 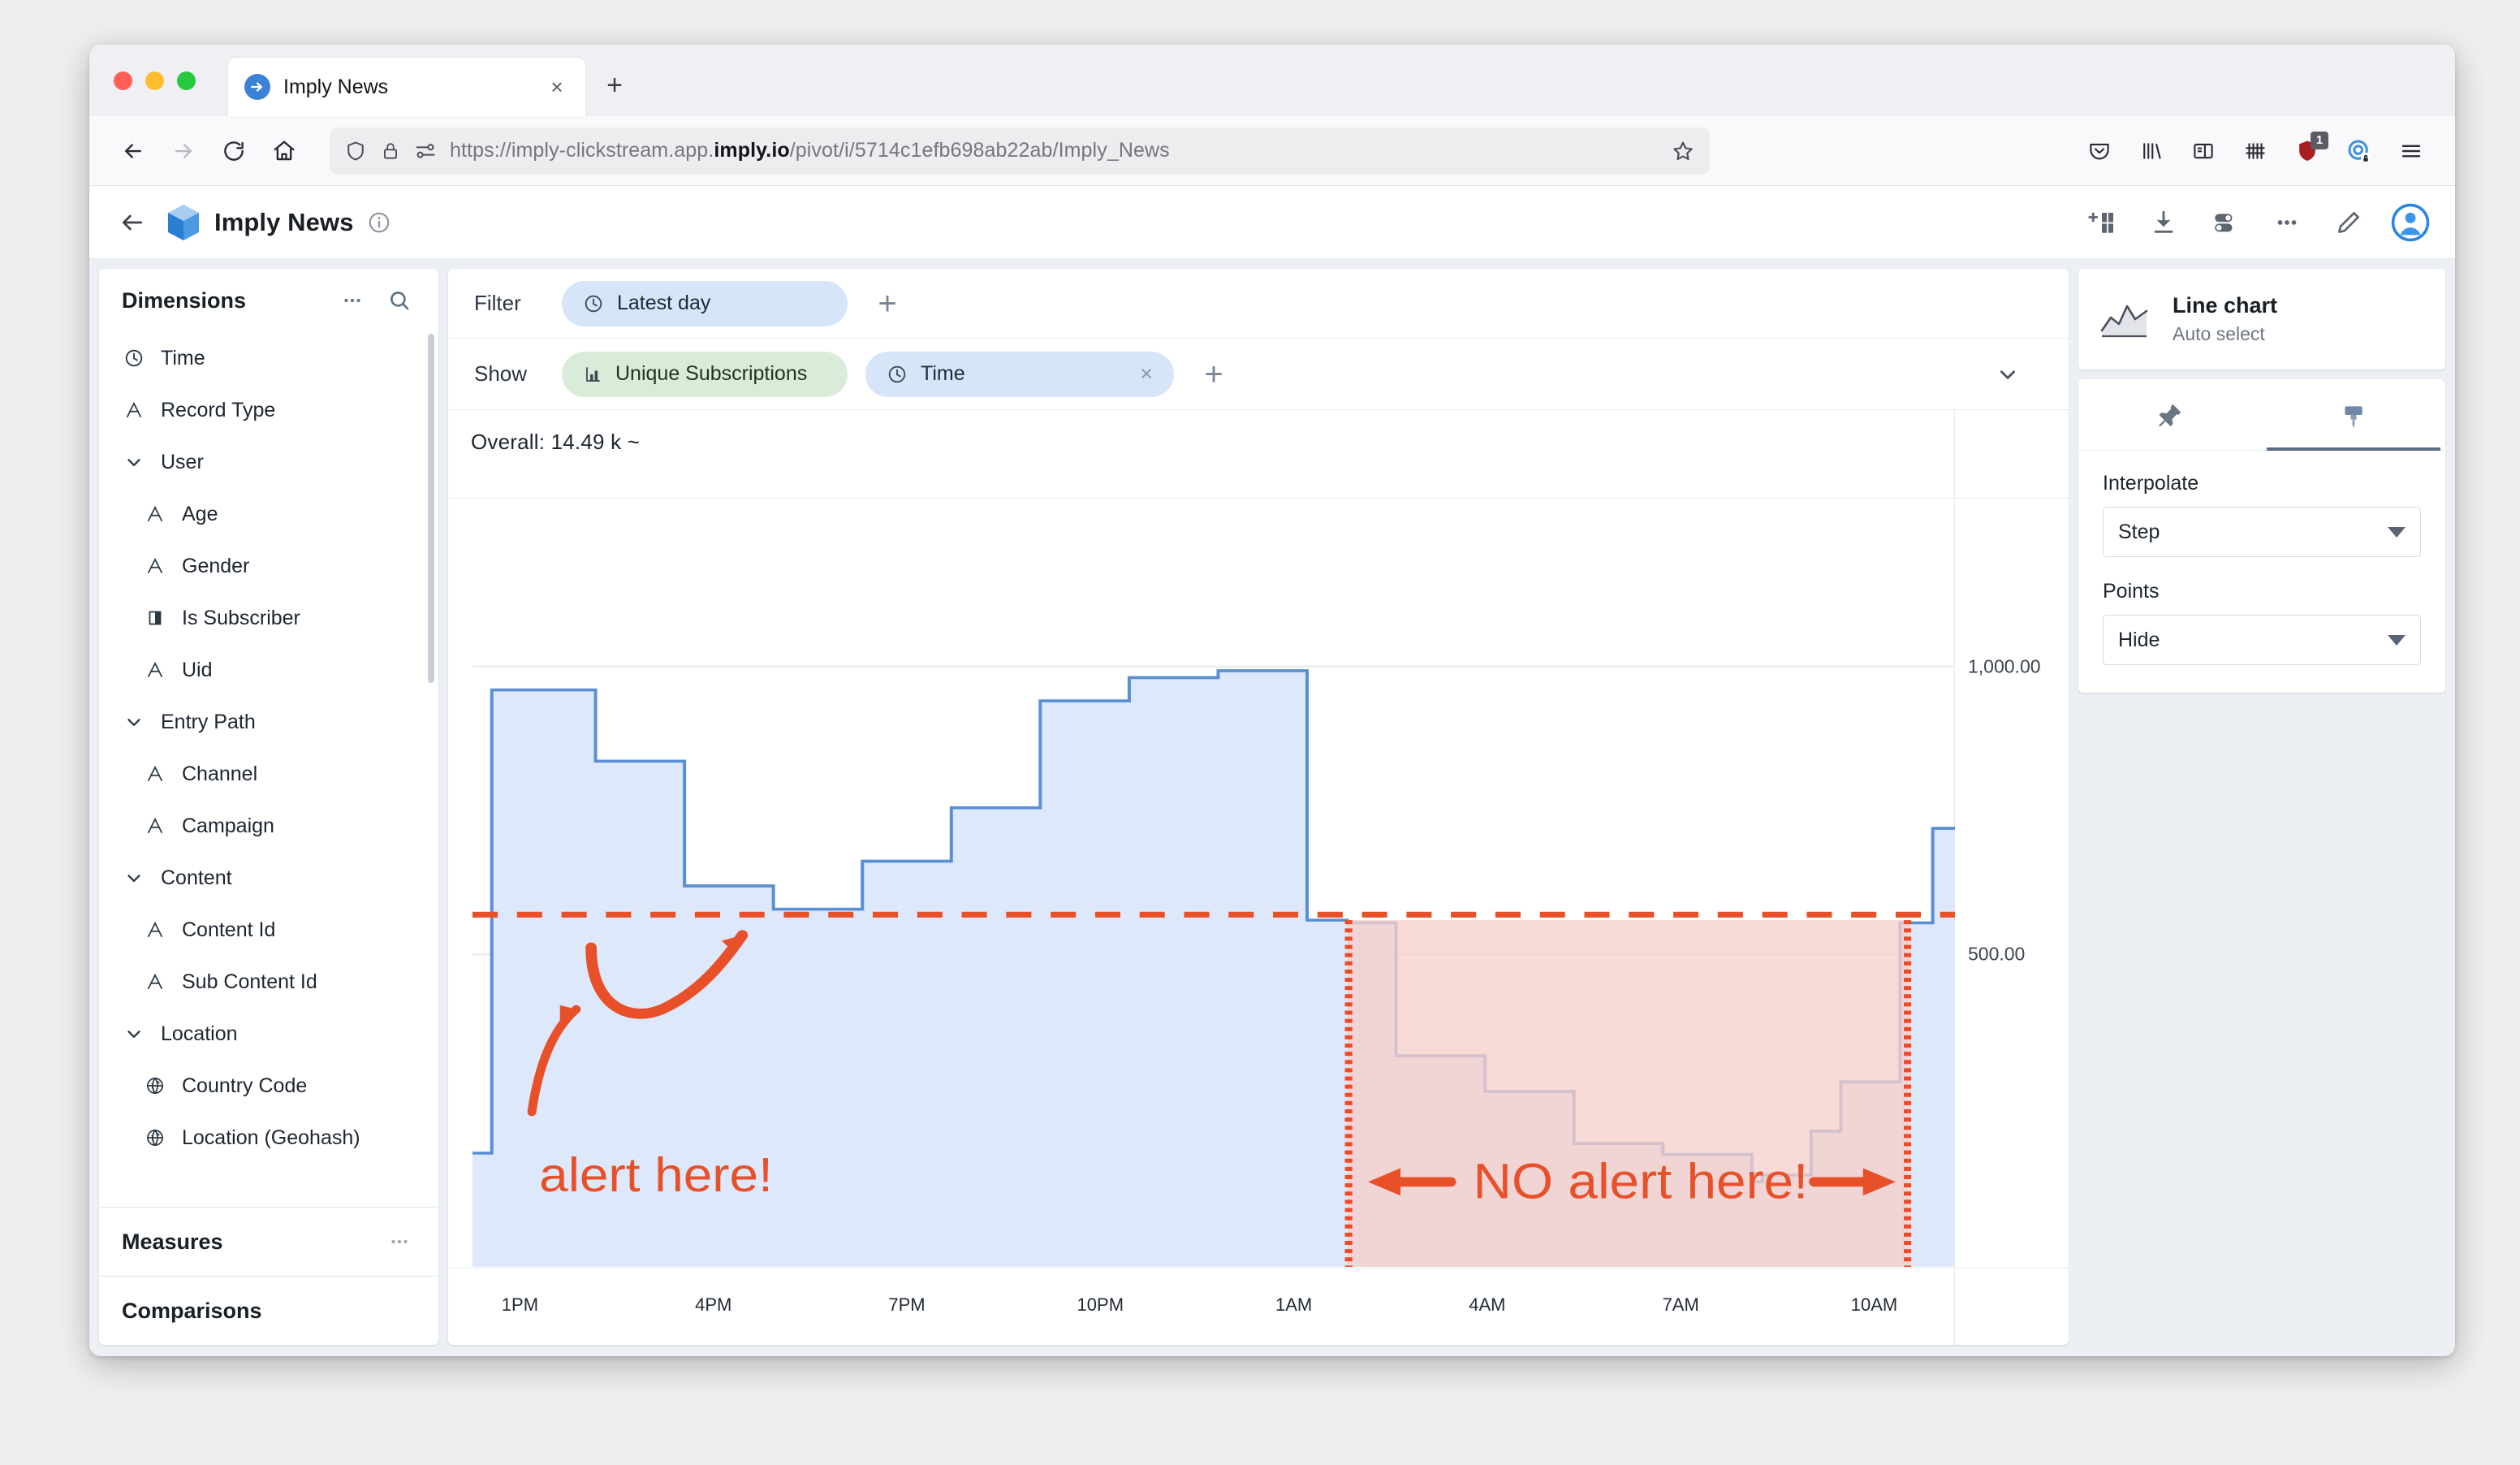 What do you see at coordinates (269, 878) in the screenshot?
I see `sidebar-item-content: Content` at bounding box center [269, 878].